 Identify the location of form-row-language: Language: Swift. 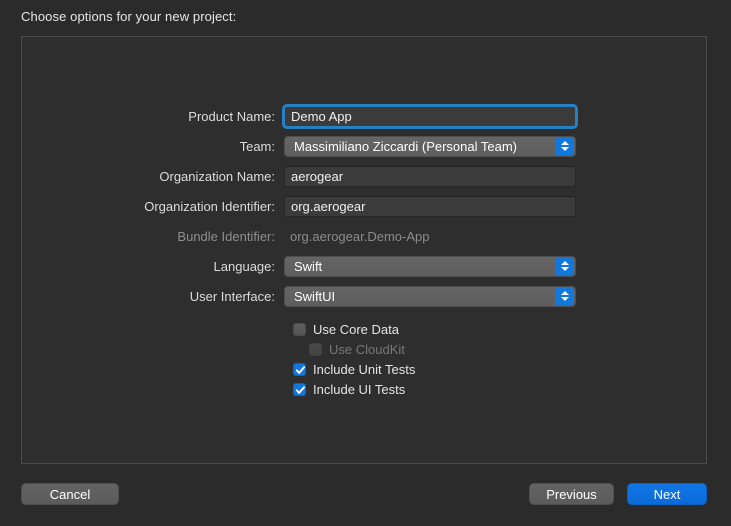
(364, 266).